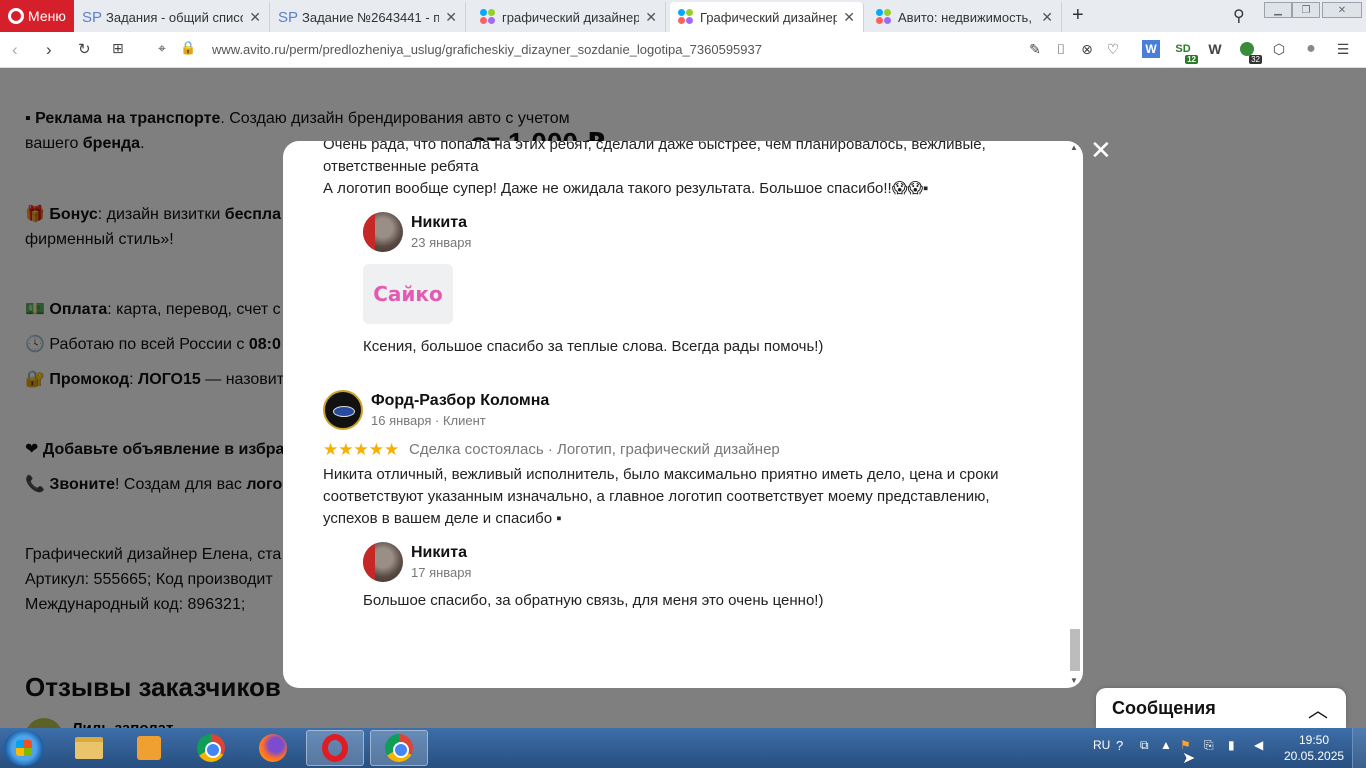 This screenshot has width=1366, height=768. I want to click on start-button, so click(24, 748).